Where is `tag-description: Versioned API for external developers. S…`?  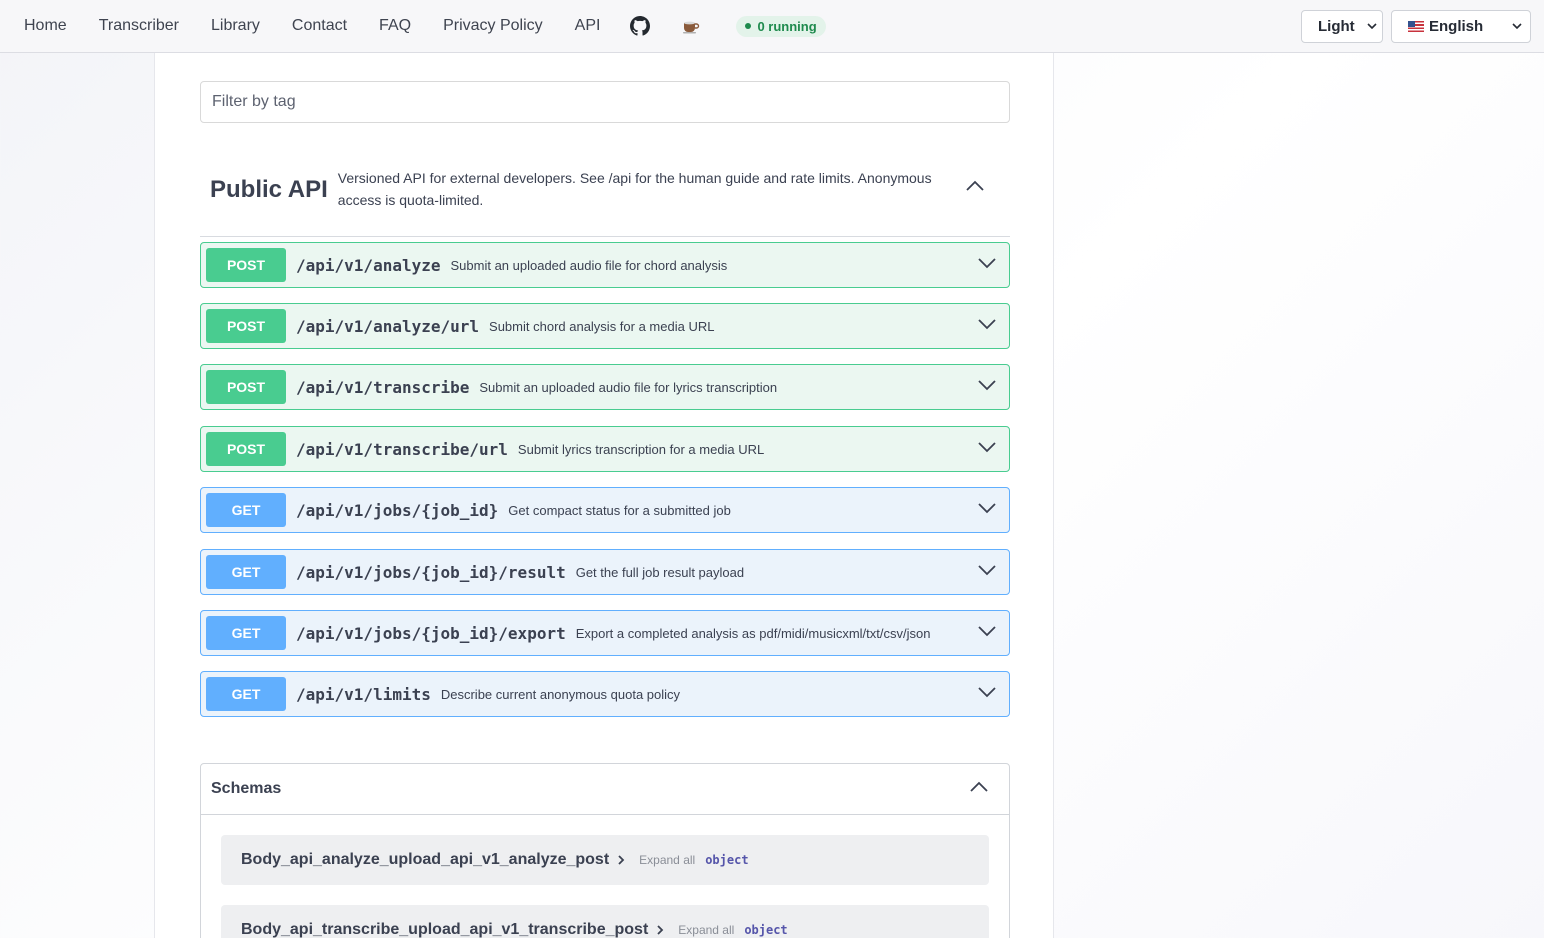
tag-description: Versioned API for external developers. S… is located at coordinates (634, 189).